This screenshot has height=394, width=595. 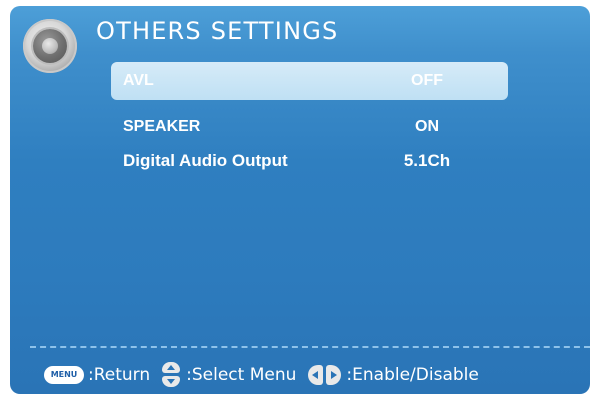 I want to click on footer-divider, so click(x=310, y=347).